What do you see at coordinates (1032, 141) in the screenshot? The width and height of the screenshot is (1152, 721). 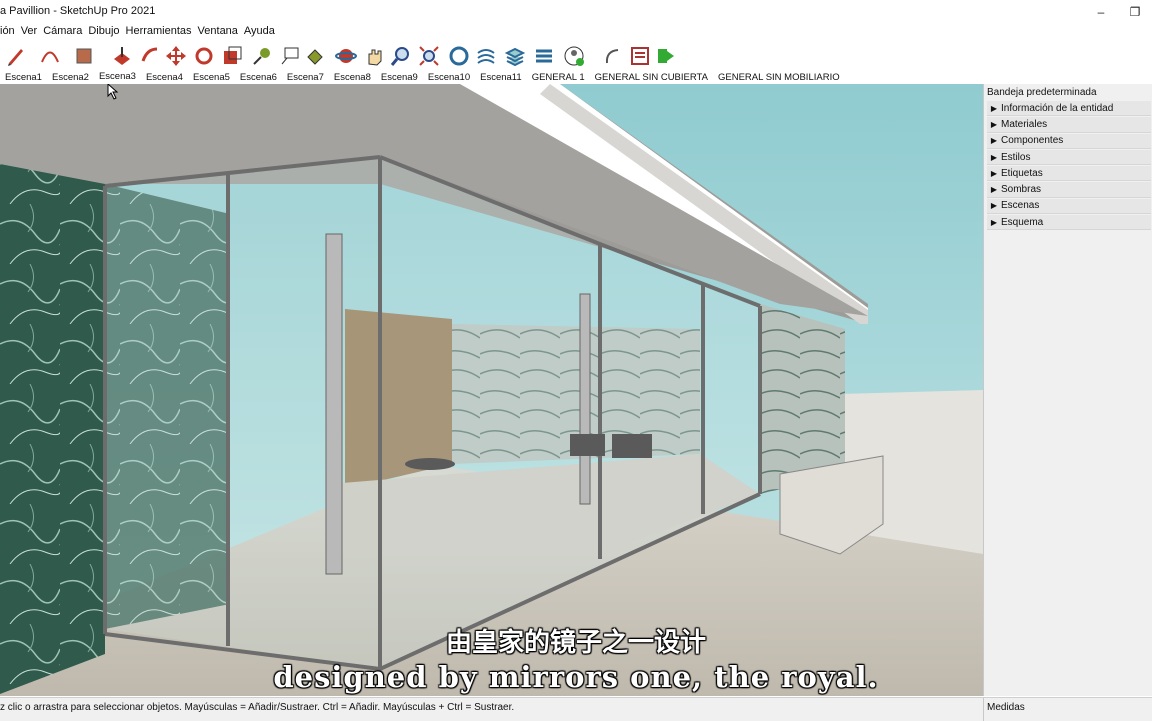 I see `tray-item-label: Componentes` at bounding box center [1032, 141].